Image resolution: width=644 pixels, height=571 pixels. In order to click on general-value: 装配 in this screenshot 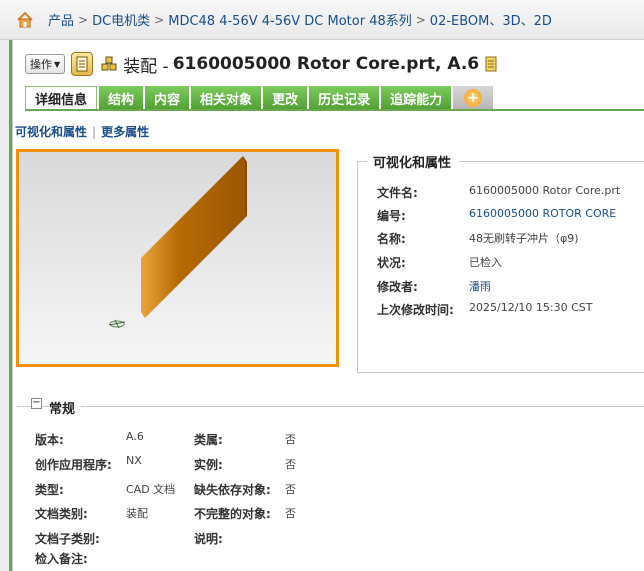, I will do `click(137, 513)`.